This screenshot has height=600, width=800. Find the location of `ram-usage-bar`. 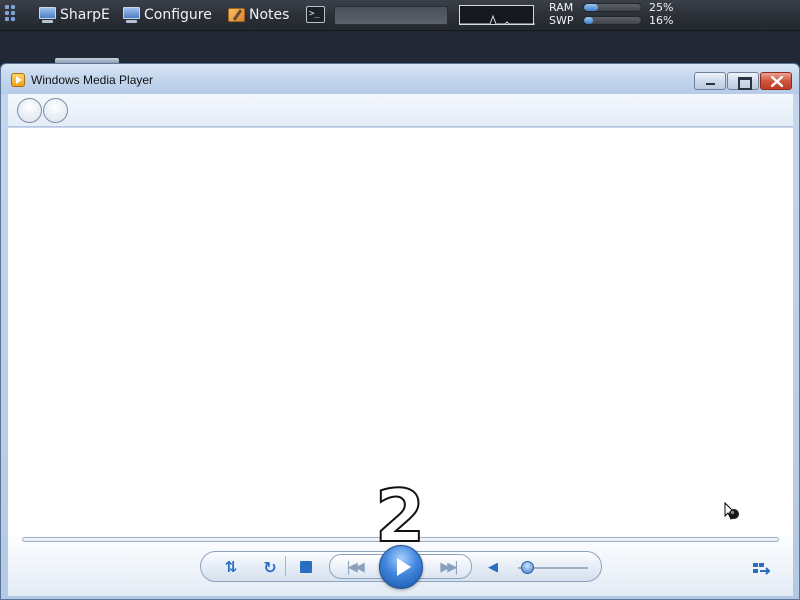

ram-usage-bar is located at coordinates (612, 7).